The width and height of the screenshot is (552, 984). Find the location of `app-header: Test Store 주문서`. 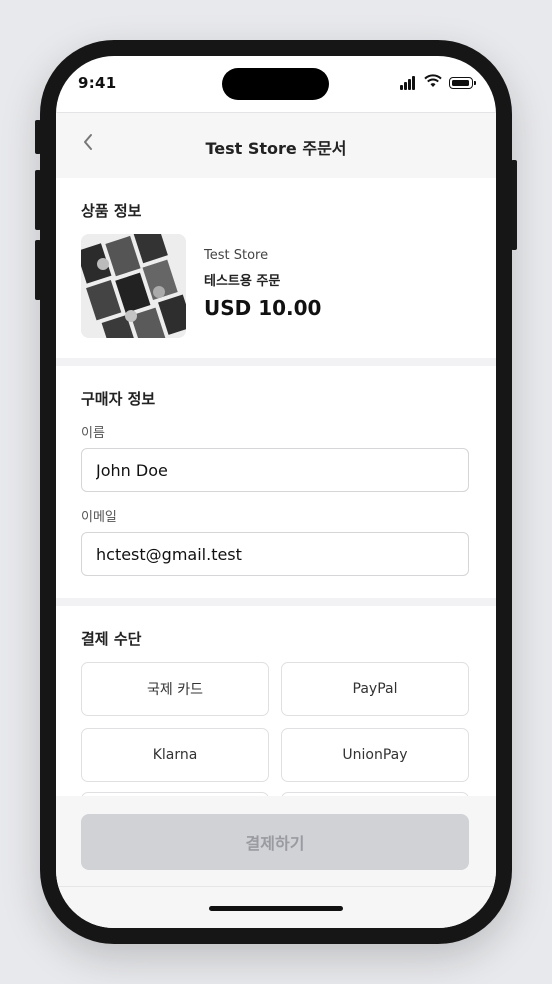

app-header: Test Store 주문서 is located at coordinates (276, 145).